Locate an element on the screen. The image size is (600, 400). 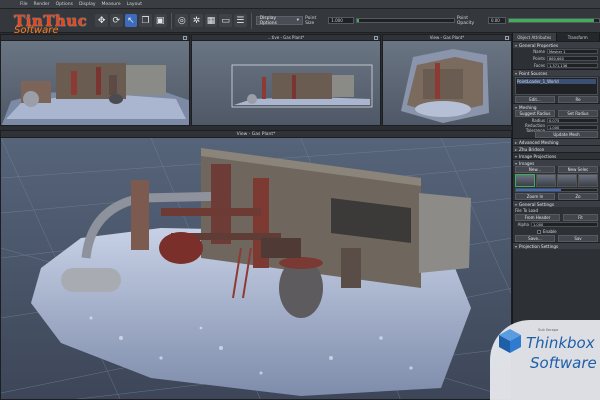
progress-fill is located at coordinates (538, 190).